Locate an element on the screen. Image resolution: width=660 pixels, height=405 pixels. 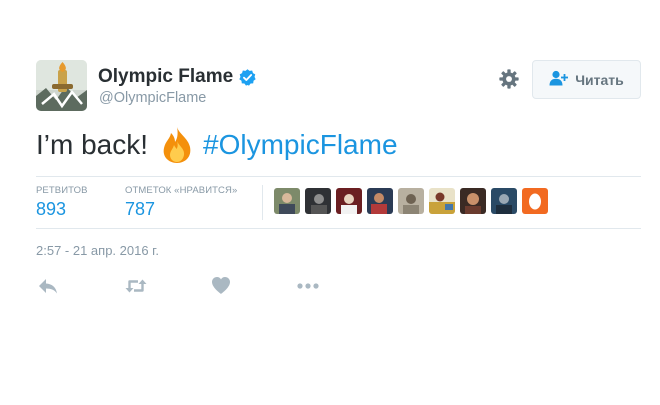
author-name: Olympic Flame is located at coordinates (177, 77).